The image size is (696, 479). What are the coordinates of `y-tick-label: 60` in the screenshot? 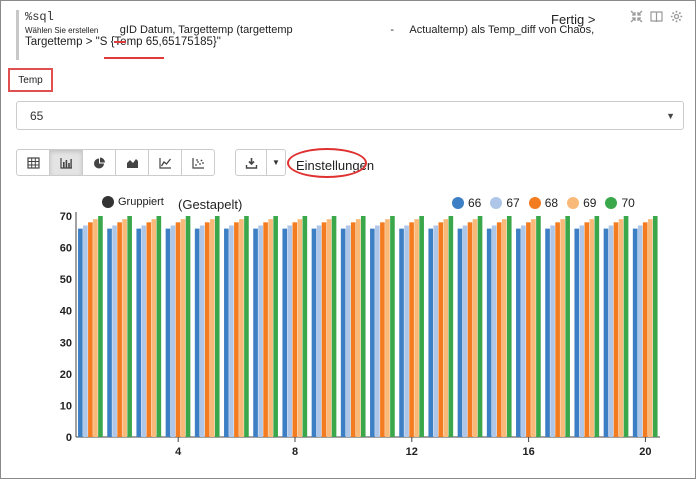 It's located at (66, 249).